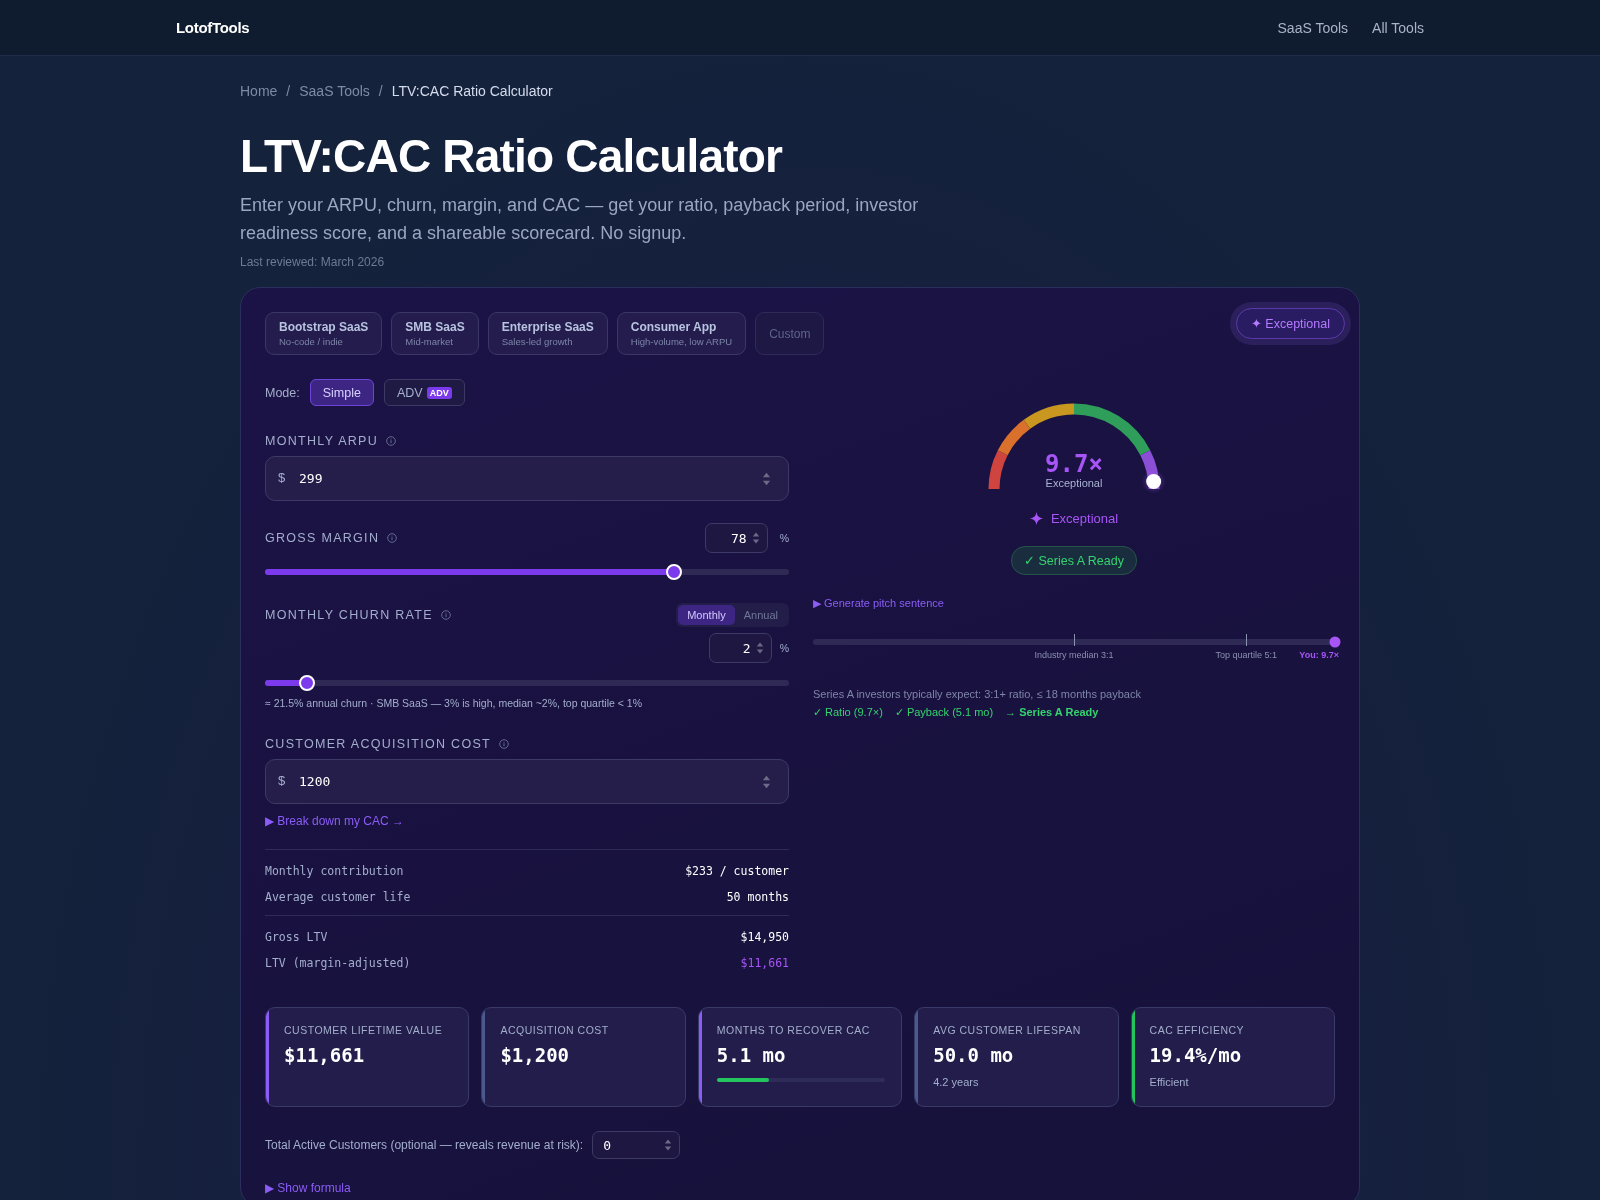 The image size is (1600, 1200). I want to click on churn-hint: ≈ 21.5% annual churn · SMB SaaS — 3% is high, median ~2%, top quartile < 1%, so click(454, 703).